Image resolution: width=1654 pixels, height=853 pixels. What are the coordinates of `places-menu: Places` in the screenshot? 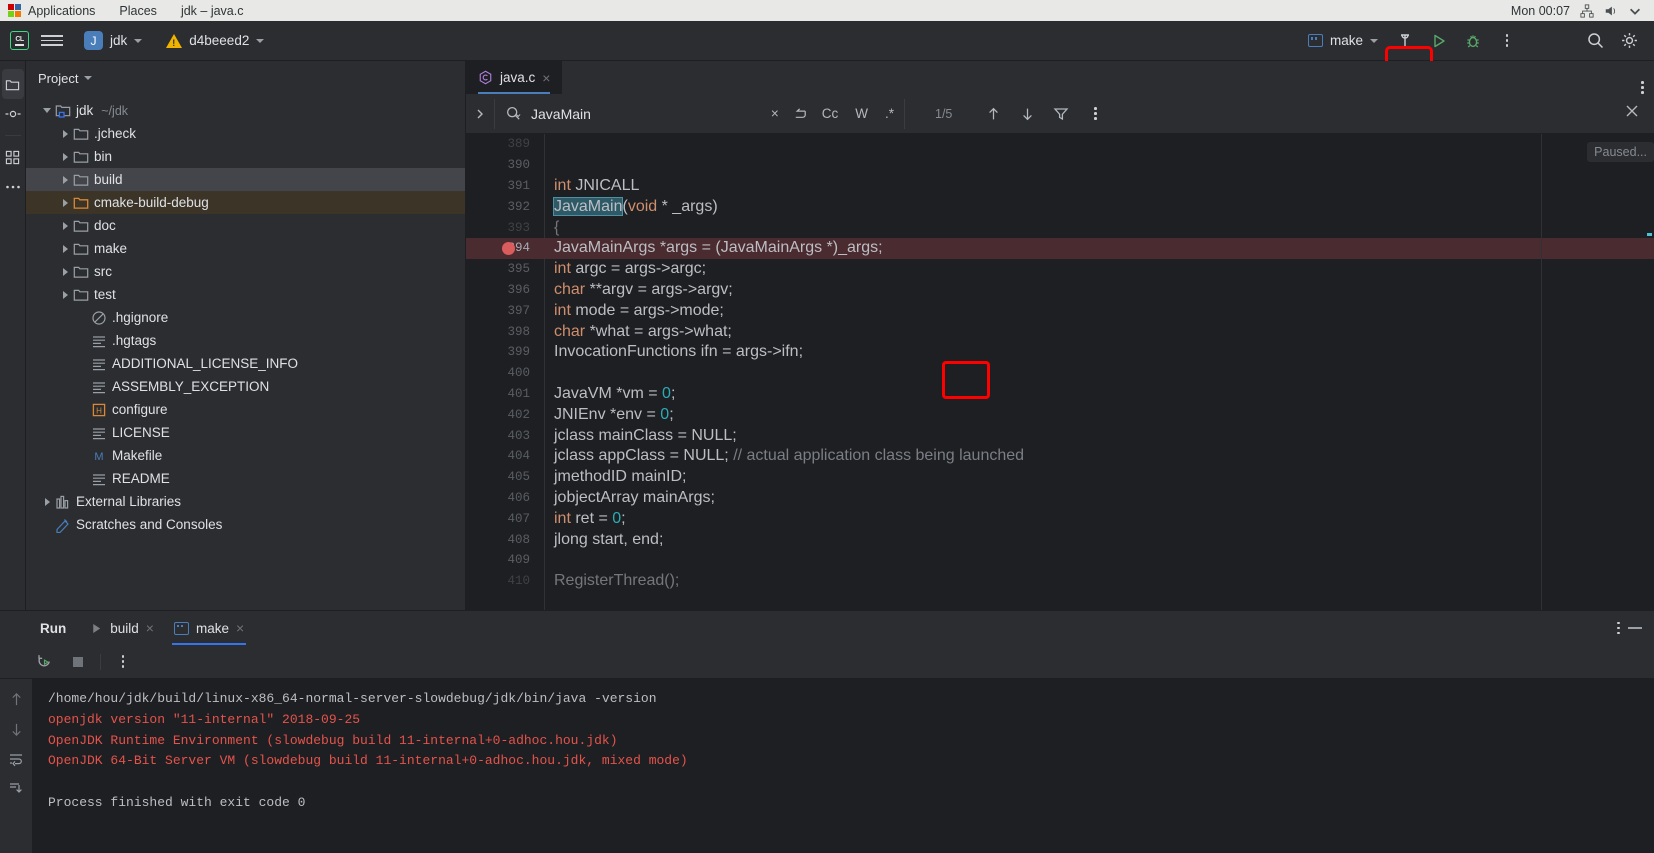 It's located at (144, 11).